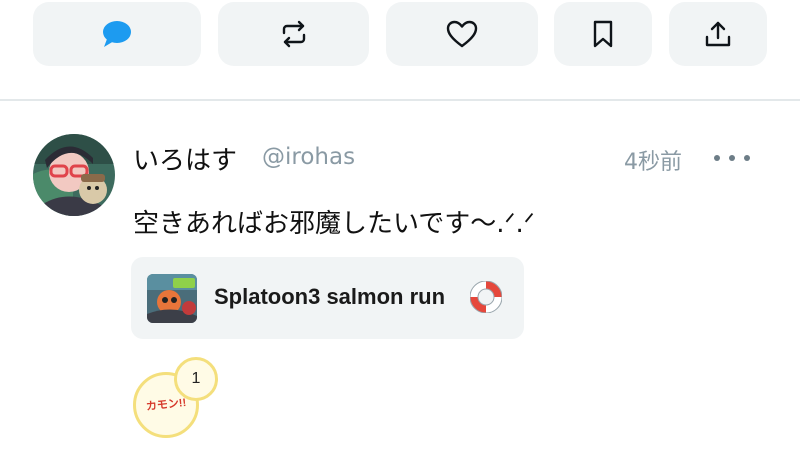  Describe the element at coordinates (74, 175) in the screenshot. I see `avatar` at that location.